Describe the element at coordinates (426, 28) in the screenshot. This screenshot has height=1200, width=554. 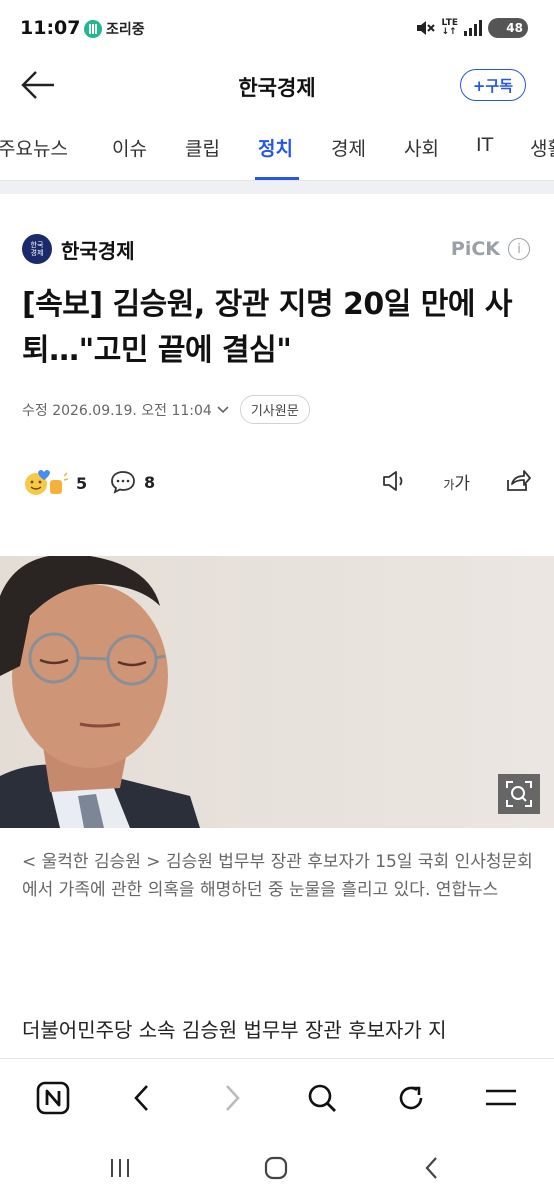
I see `mute-icon` at that location.